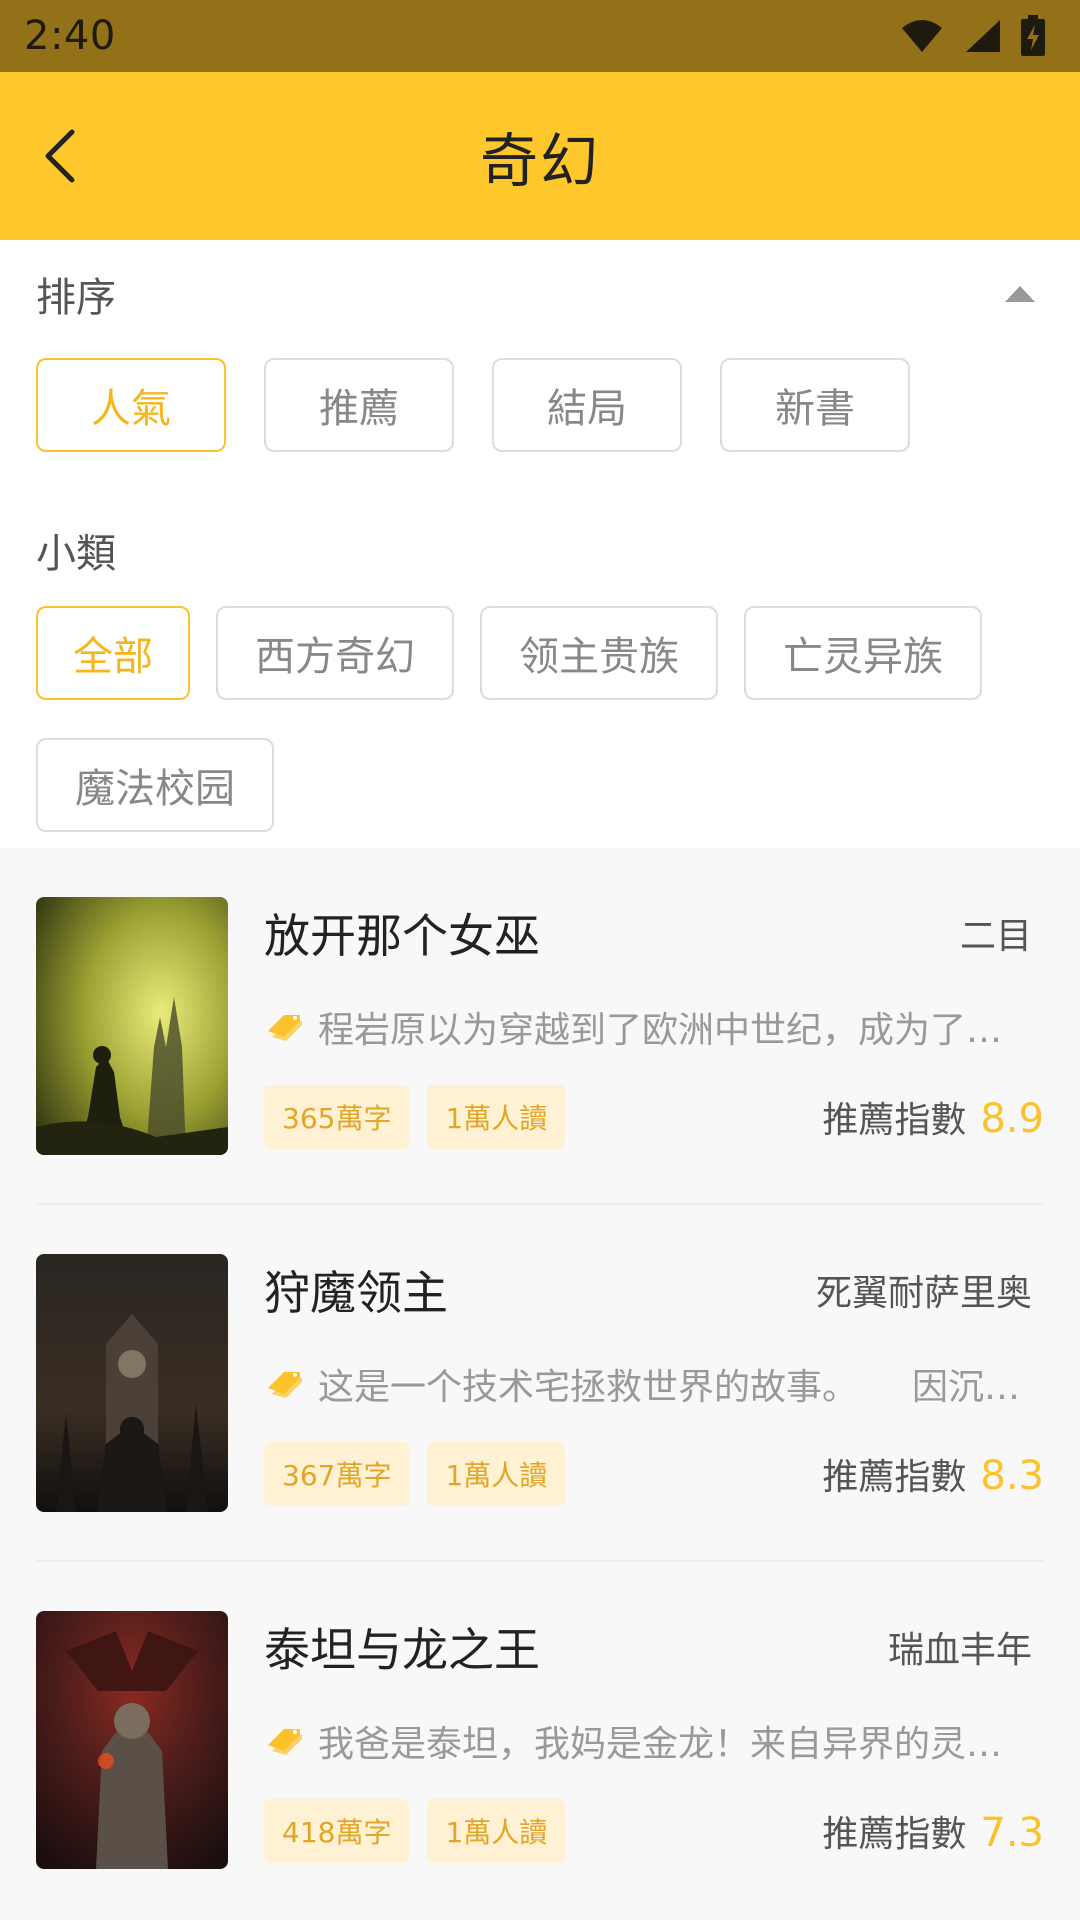 The width and height of the screenshot is (1080, 1920). Describe the element at coordinates (654, 1290) in the screenshot. I see `book-header: 狩魔领主 死翼耐萨里奥` at that location.